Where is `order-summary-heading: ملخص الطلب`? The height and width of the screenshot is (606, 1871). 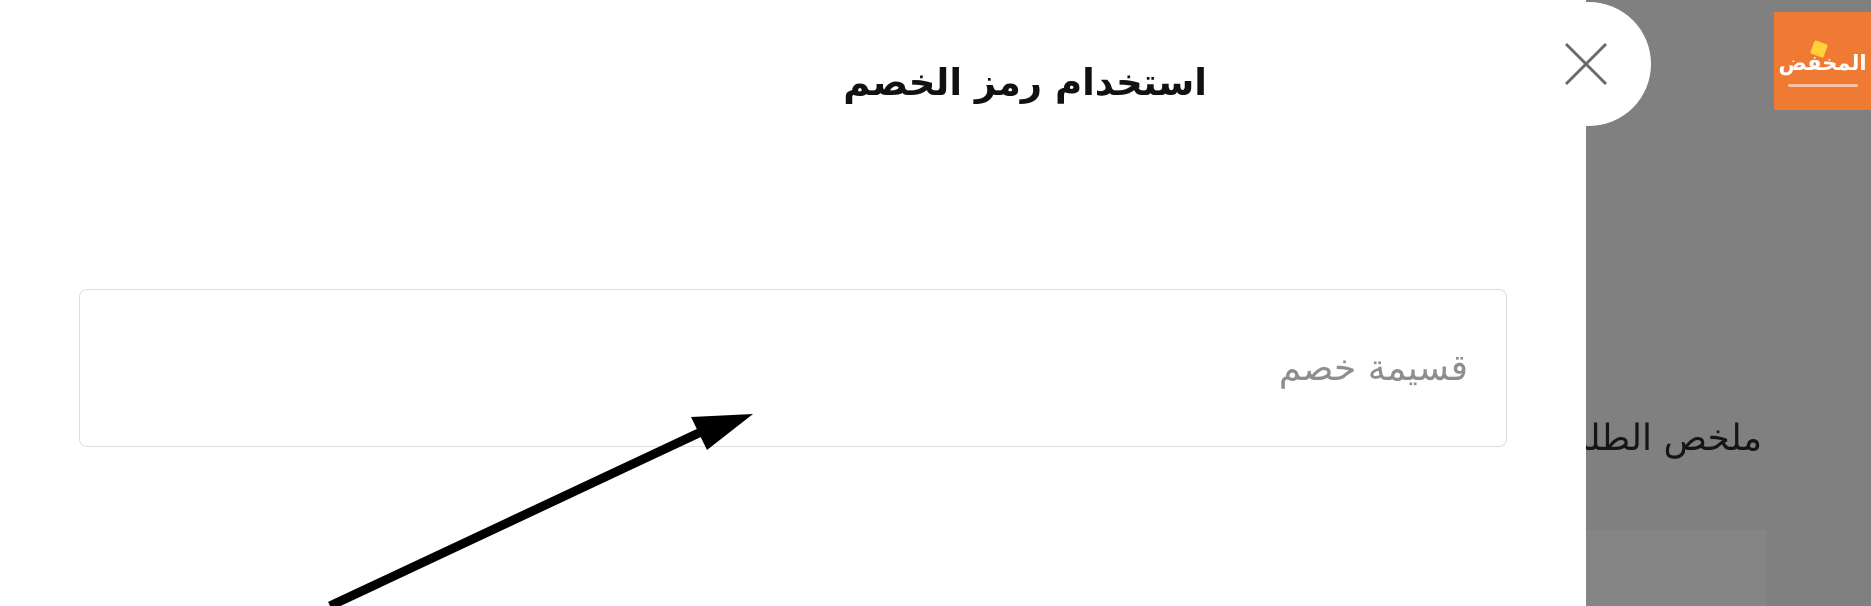 order-summary-heading: ملخص الطلب is located at coordinates (1674, 438).